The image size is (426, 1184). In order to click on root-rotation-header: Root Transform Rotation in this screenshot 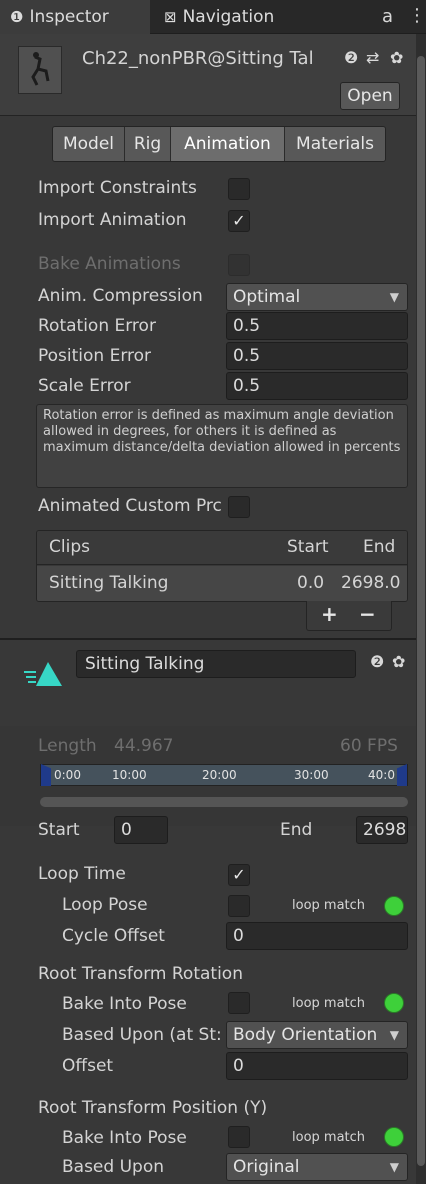, I will do `click(140, 974)`.